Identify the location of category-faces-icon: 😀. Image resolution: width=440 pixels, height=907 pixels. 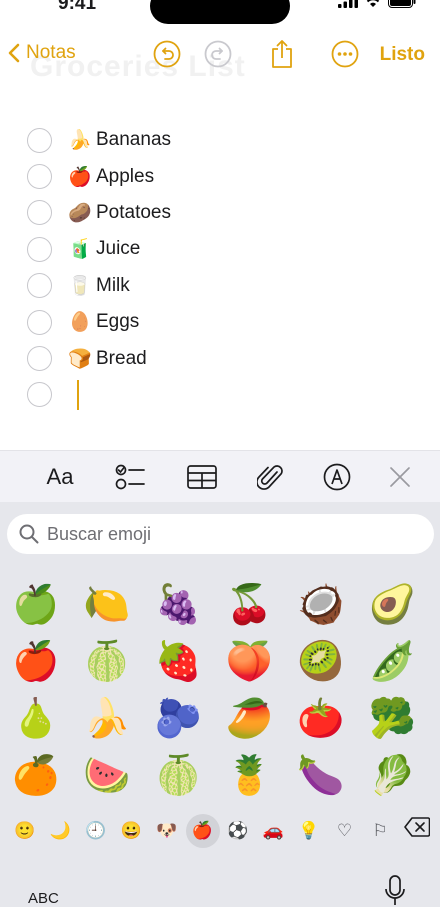
(132, 831).